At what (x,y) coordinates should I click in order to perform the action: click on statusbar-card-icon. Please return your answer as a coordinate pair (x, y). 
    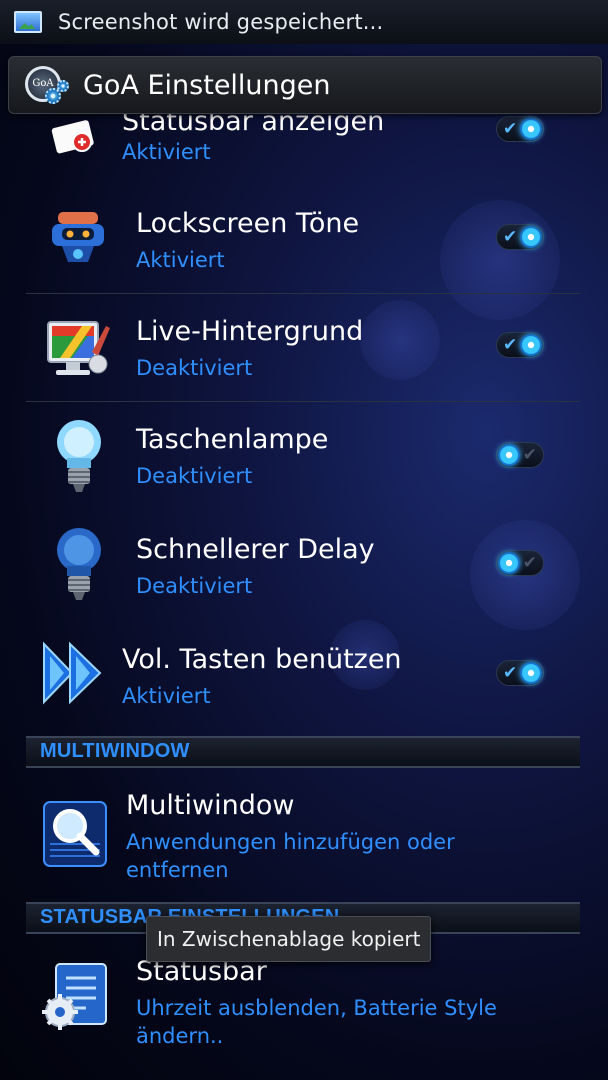
    Looking at the image, I should click on (76, 139).